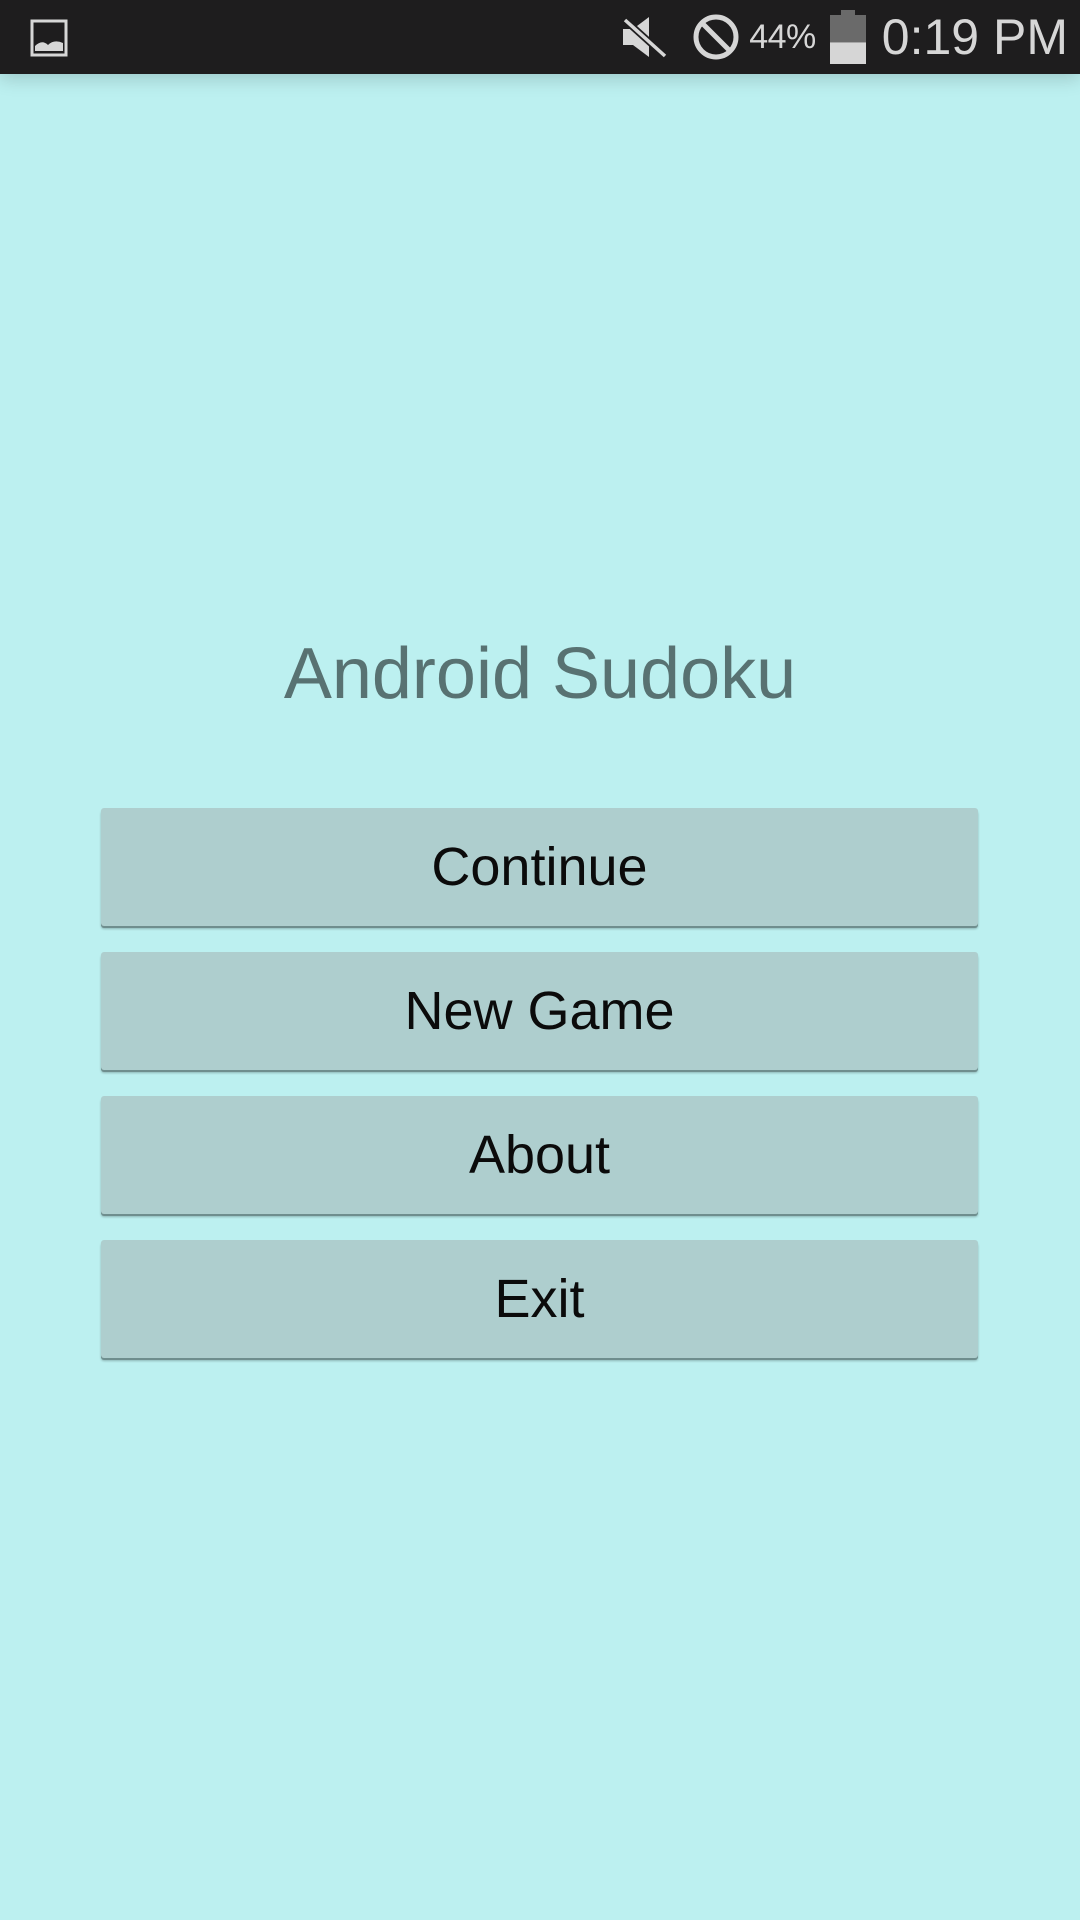 The height and width of the screenshot is (1920, 1080). What do you see at coordinates (539, 1299) in the screenshot?
I see `exit-button: Exit` at bounding box center [539, 1299].